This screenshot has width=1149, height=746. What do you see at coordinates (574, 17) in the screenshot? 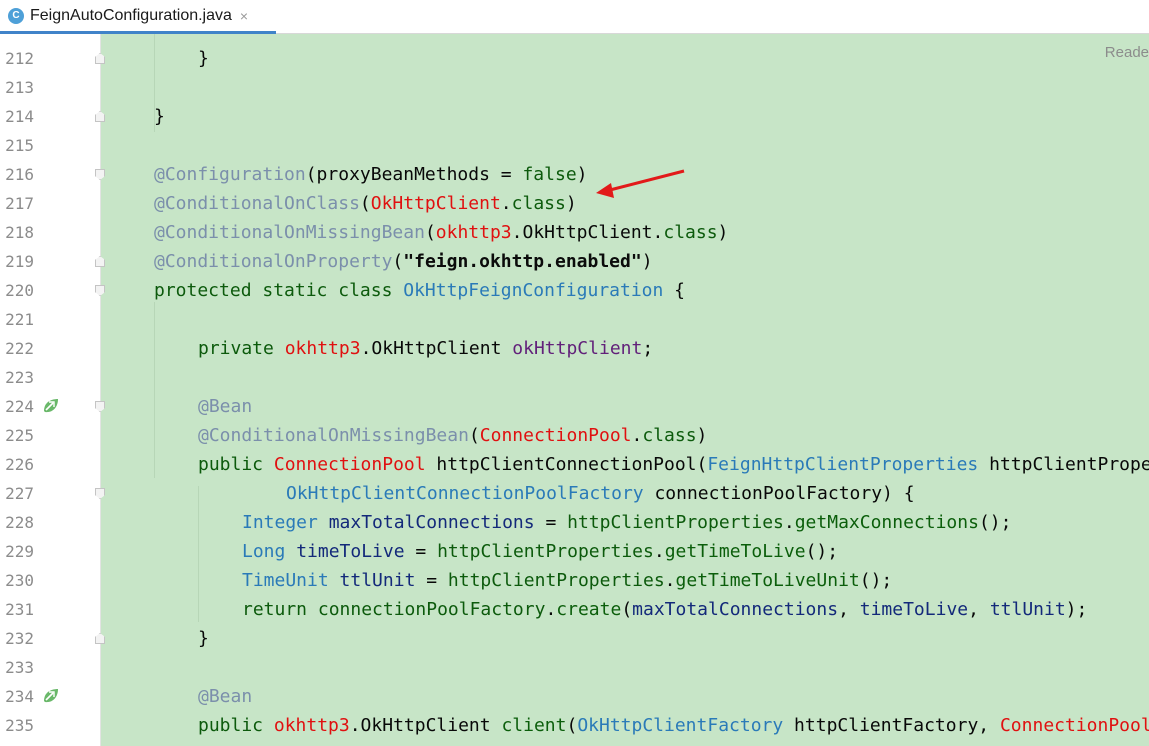
I see `editor-tab-bar: C FeignAutoConfiguration.java ×` at bounding box center [574, 17].